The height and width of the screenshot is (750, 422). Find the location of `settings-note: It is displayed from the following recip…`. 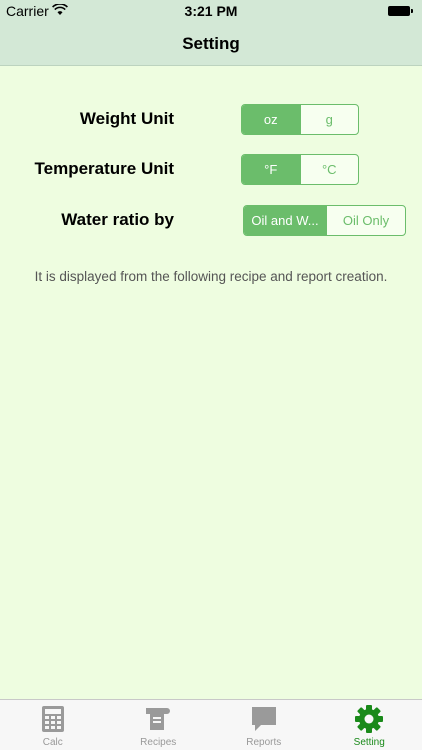

settings-note: It is displayed from the following recip… is located at coordinates (211, 276).